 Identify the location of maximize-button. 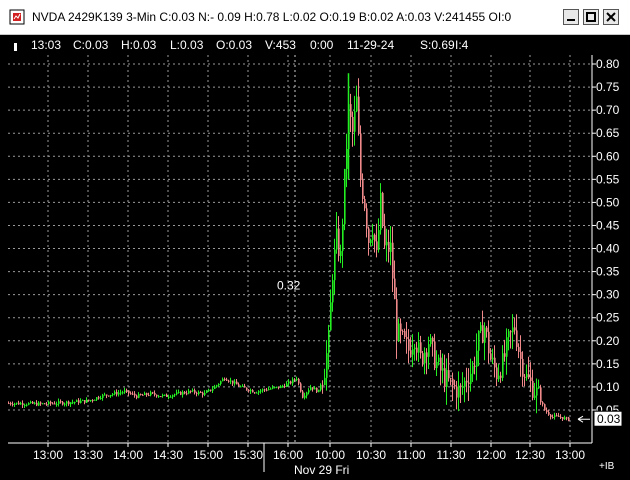
(591, 17).